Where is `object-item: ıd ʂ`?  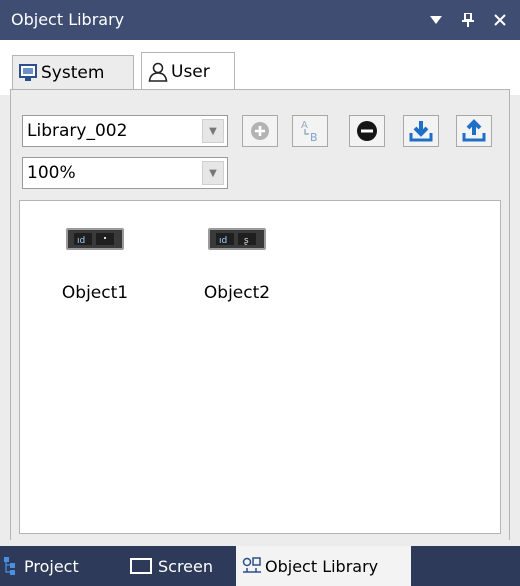 object-item: ıd ʂ is located at coordinates (237, 239).